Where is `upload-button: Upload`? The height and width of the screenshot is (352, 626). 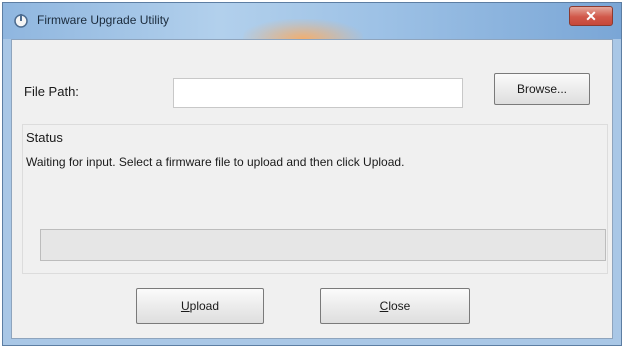
upload-button: Upload is located at coordinates (200, 306).